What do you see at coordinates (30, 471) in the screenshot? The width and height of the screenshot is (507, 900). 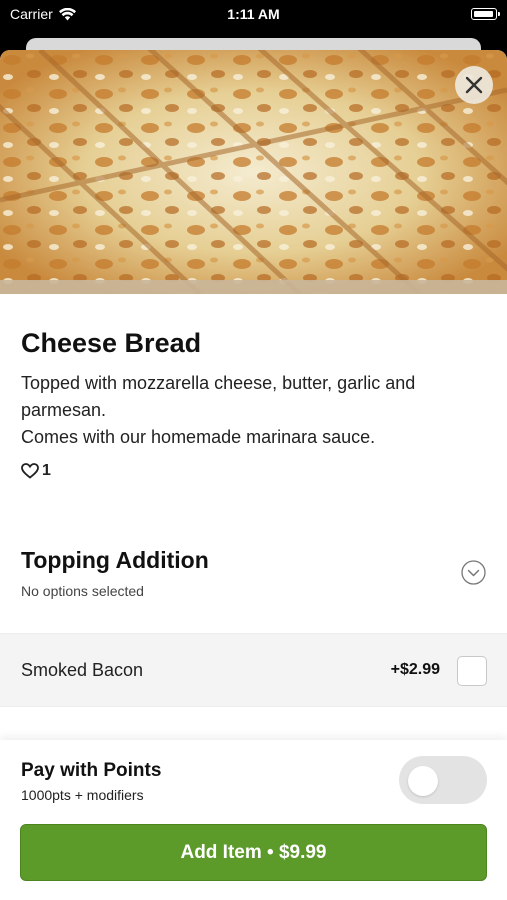 I see `heart-icon` at bounding box center [30, 471].